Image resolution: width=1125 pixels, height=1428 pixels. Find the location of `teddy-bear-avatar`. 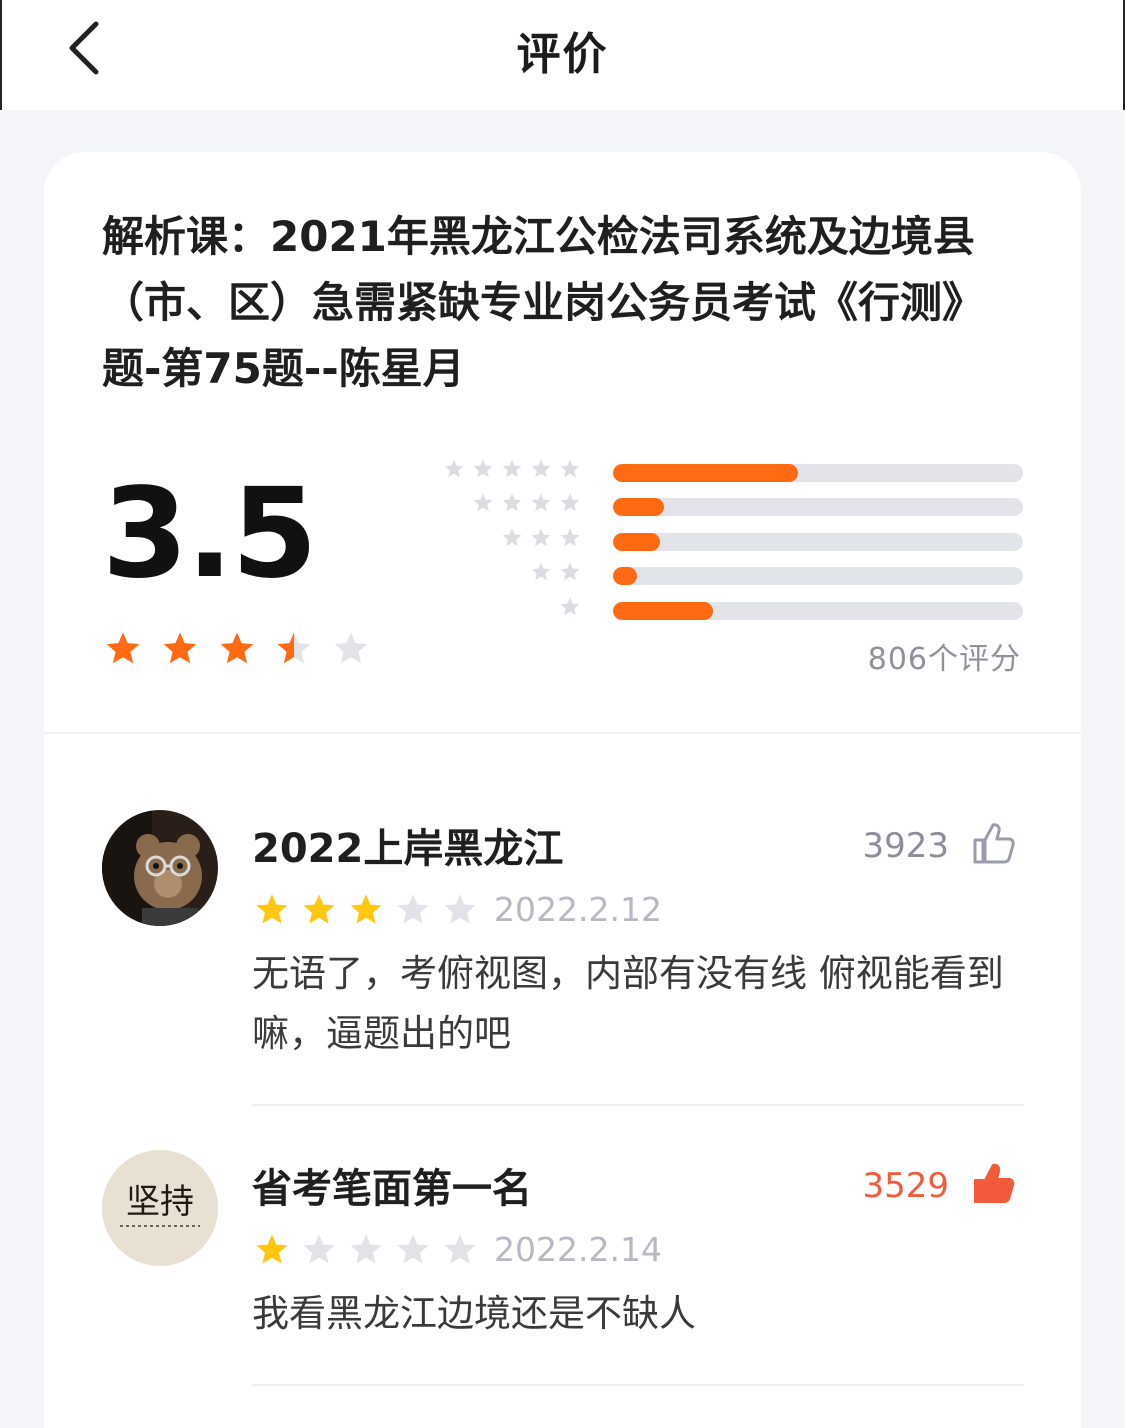

teddy-bear-avatar is located at coordinates (160, 868).